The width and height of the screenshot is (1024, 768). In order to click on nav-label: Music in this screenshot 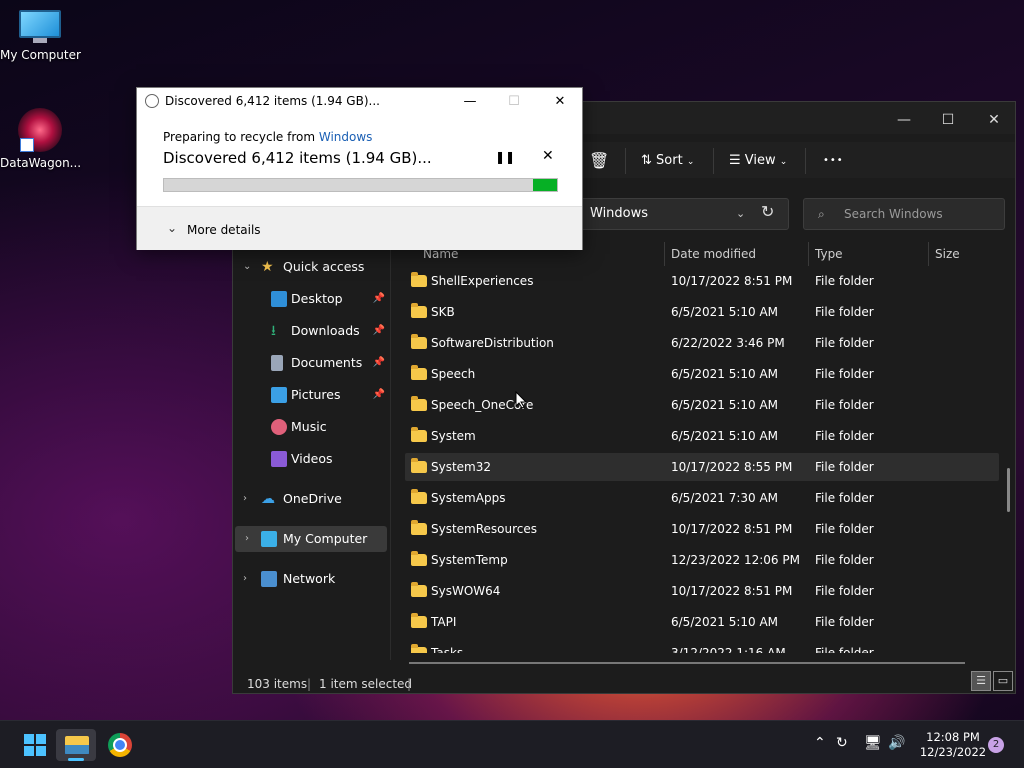, I will do `click(309, 426)`.